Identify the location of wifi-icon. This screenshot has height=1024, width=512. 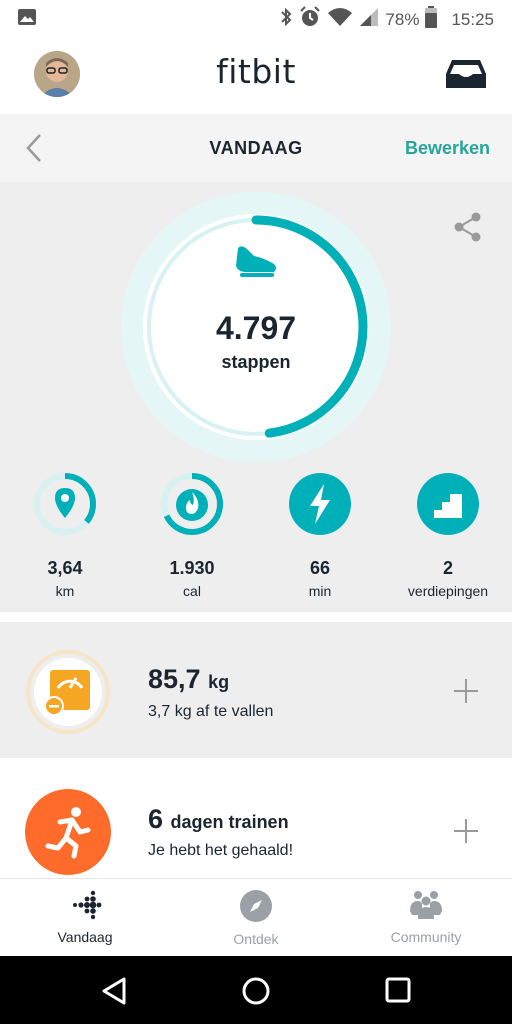
(340, 19).